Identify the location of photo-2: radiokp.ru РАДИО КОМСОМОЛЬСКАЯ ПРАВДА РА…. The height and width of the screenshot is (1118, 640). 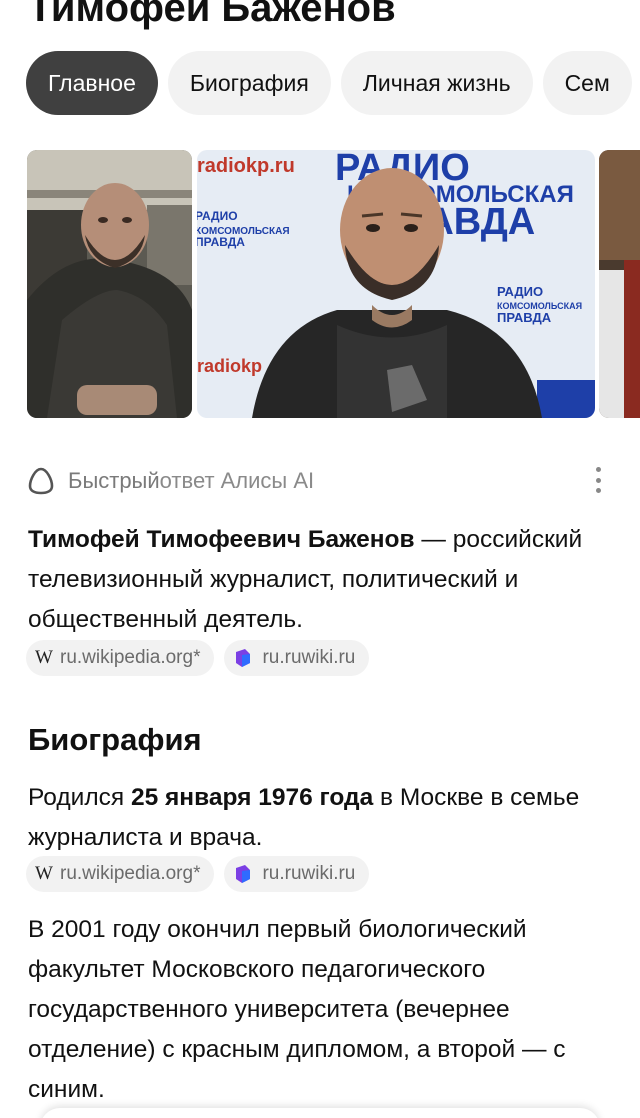
(396, 284).